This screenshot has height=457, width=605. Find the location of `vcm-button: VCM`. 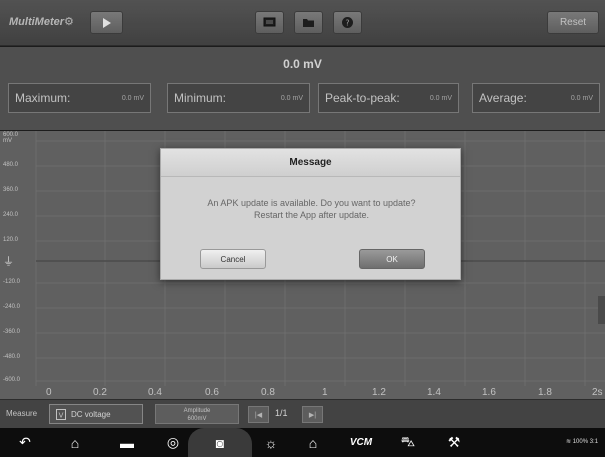

vcm-button: VCM is located at coordinates (361, 442).